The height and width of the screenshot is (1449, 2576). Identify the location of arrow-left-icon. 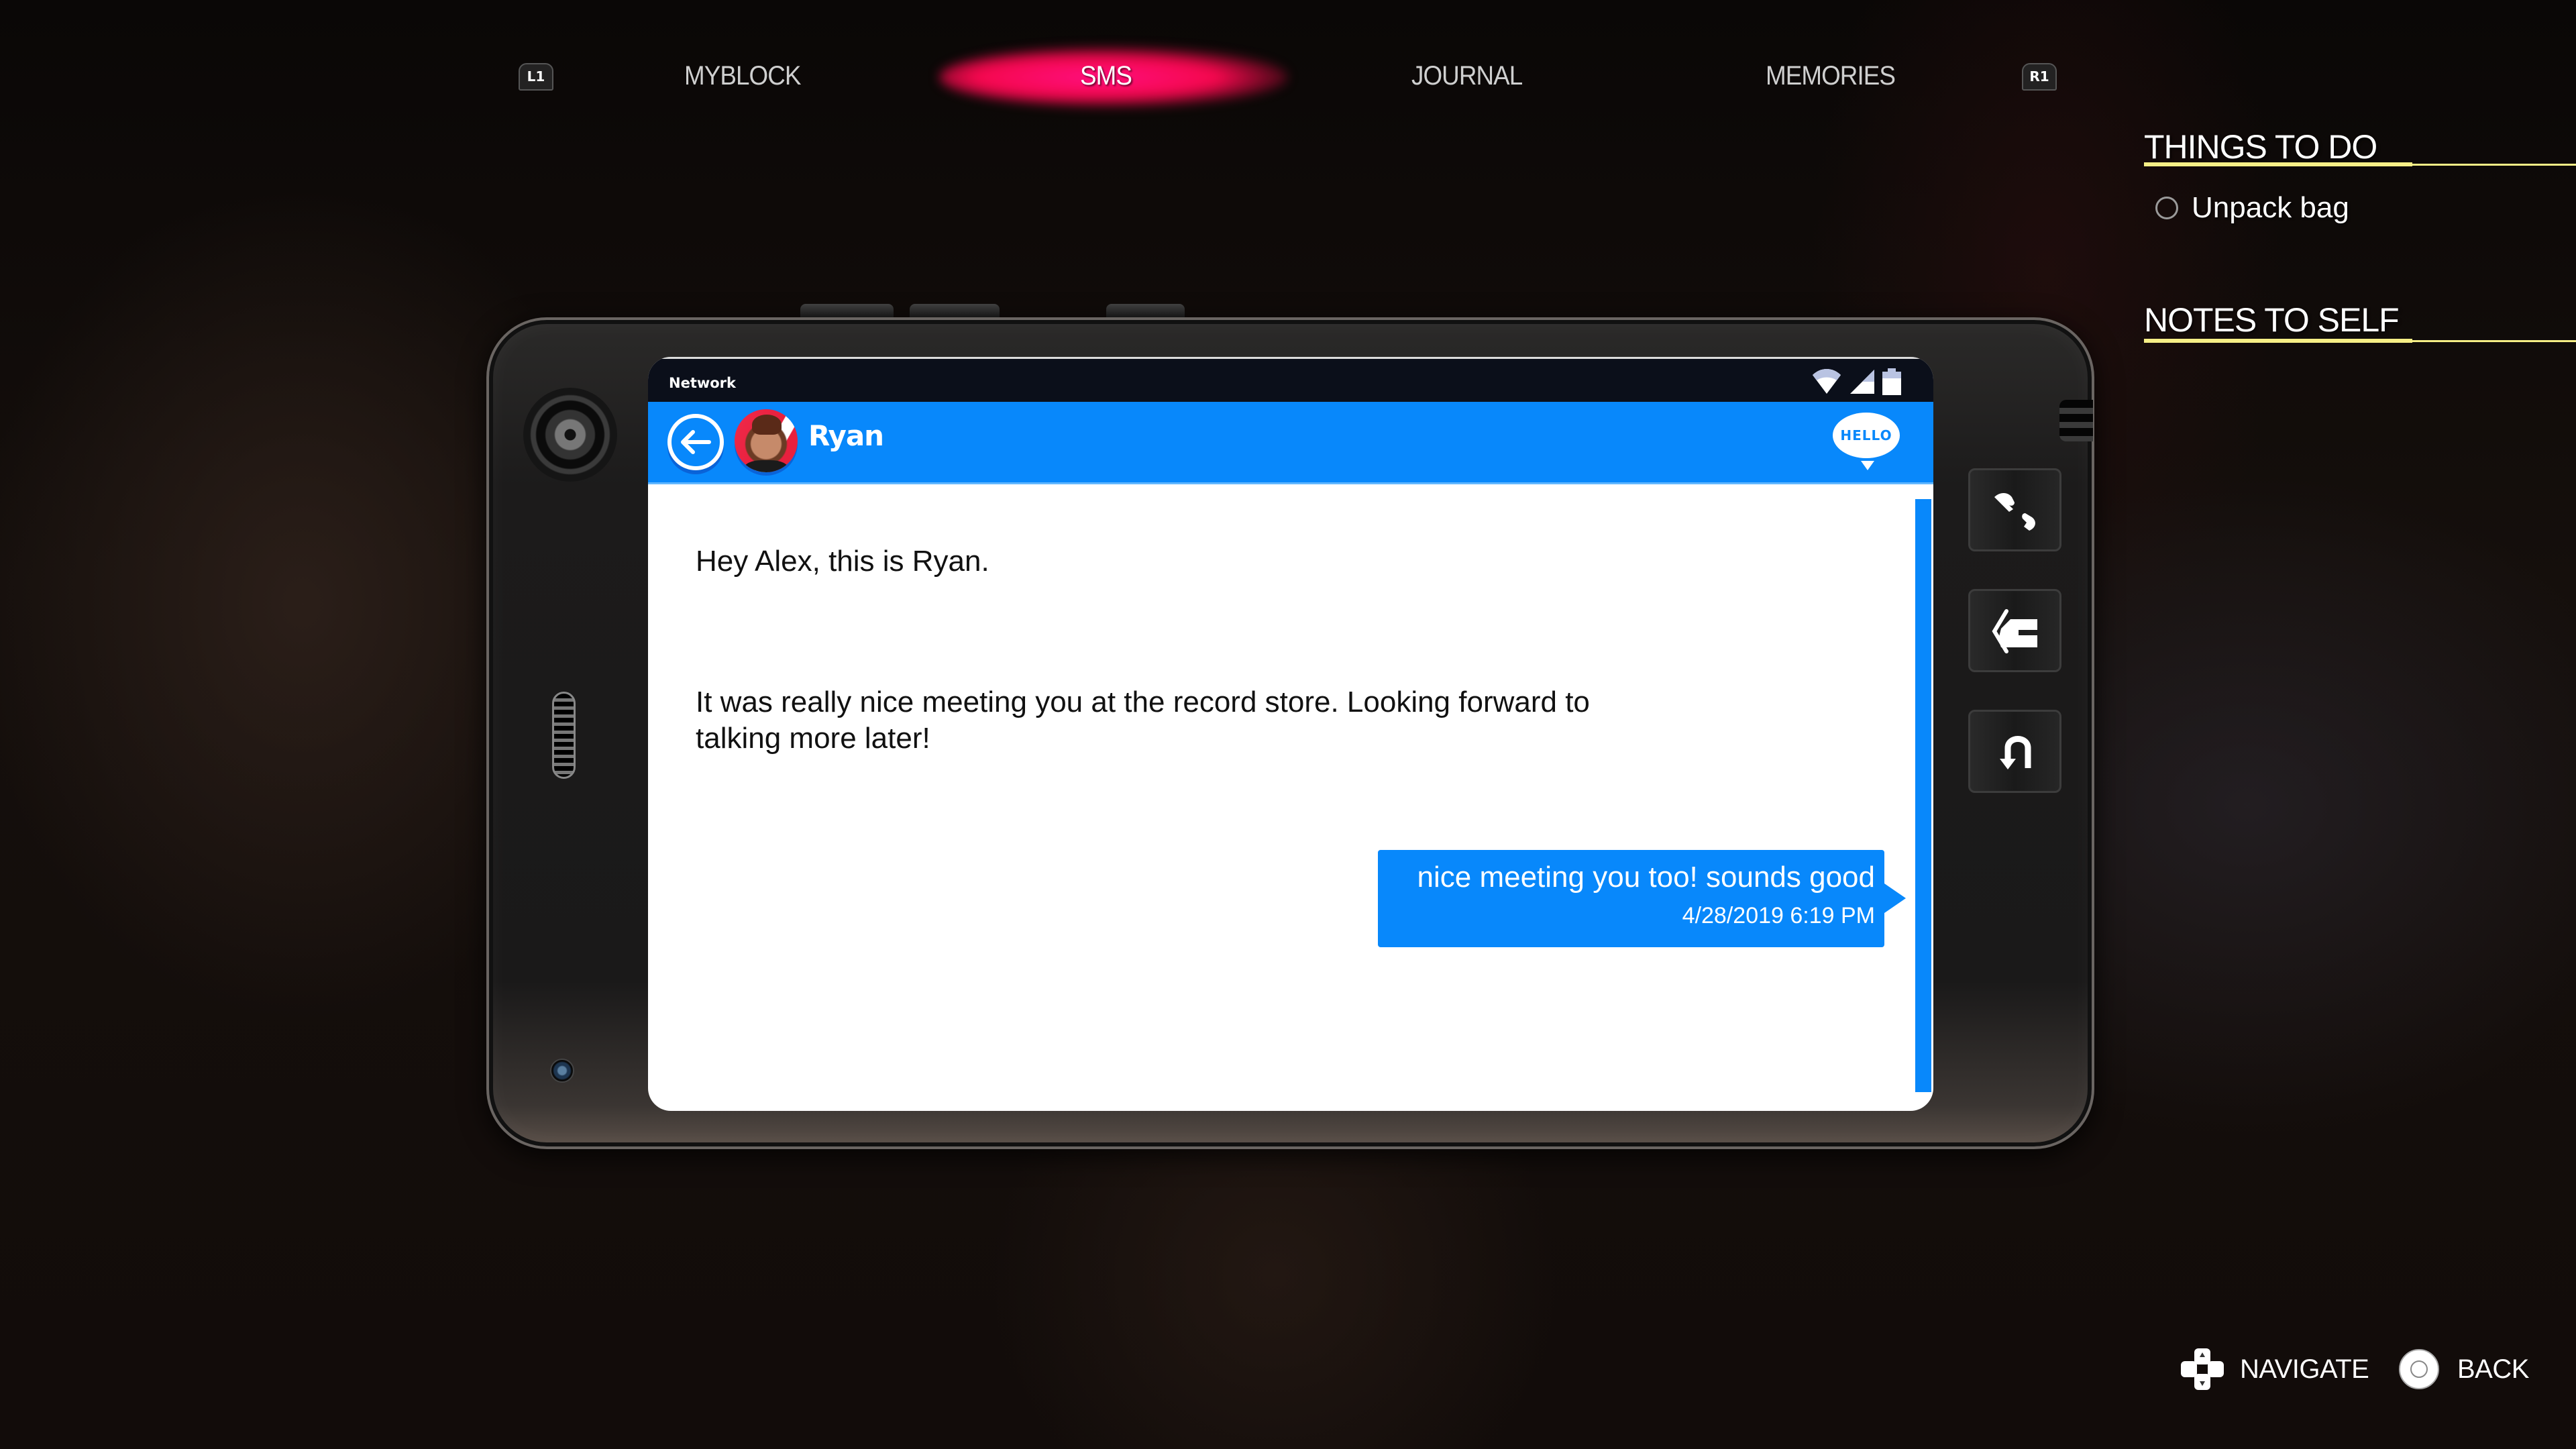
(696, 442).